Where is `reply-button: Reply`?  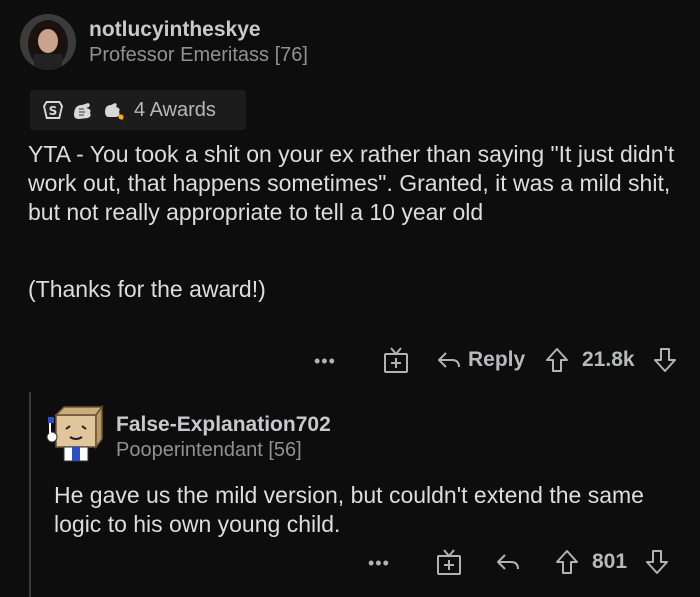 reply-button: Reply is located at coordinates (480, 360).